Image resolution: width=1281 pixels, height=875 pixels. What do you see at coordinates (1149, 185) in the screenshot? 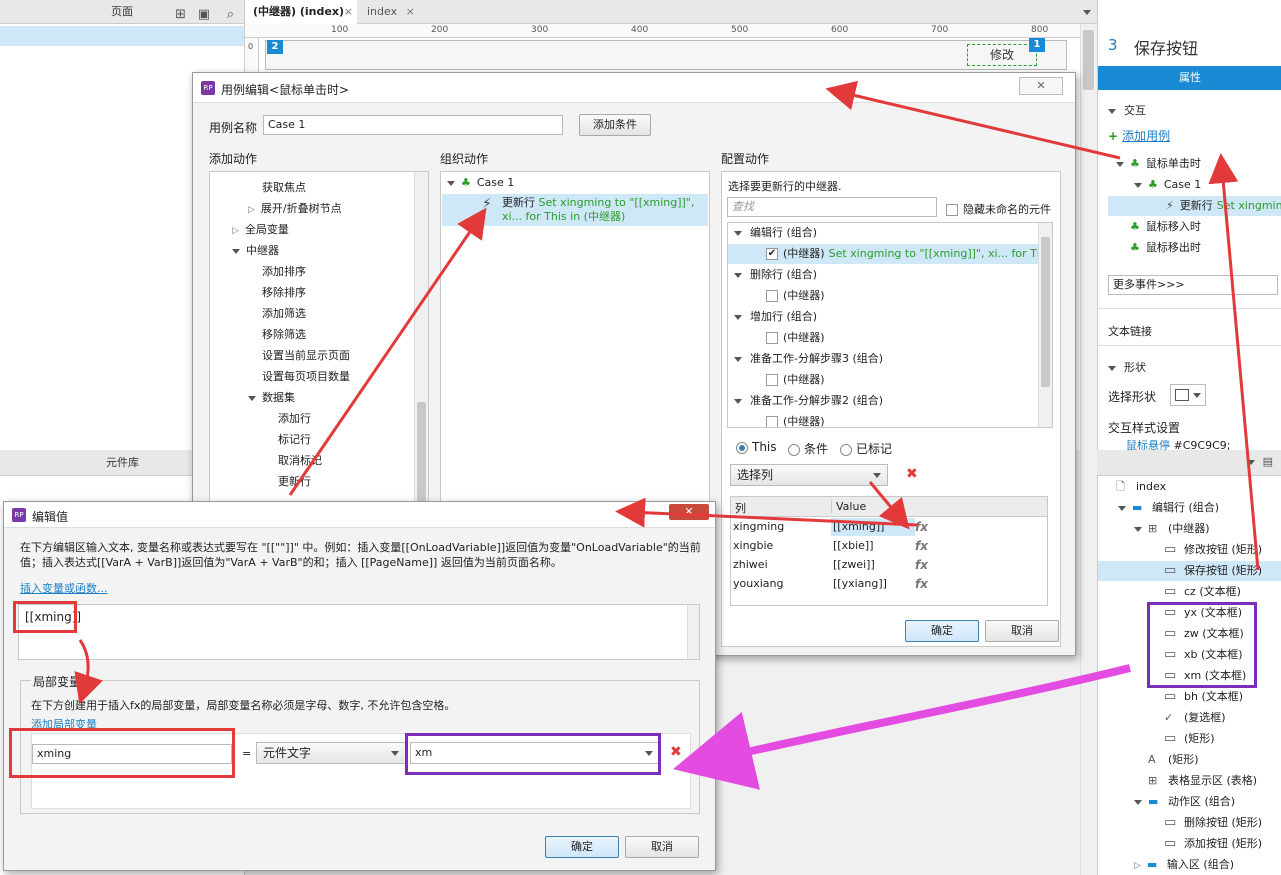
I see `event-item: ♣ Case 1` at bounding box center [1149, 185].